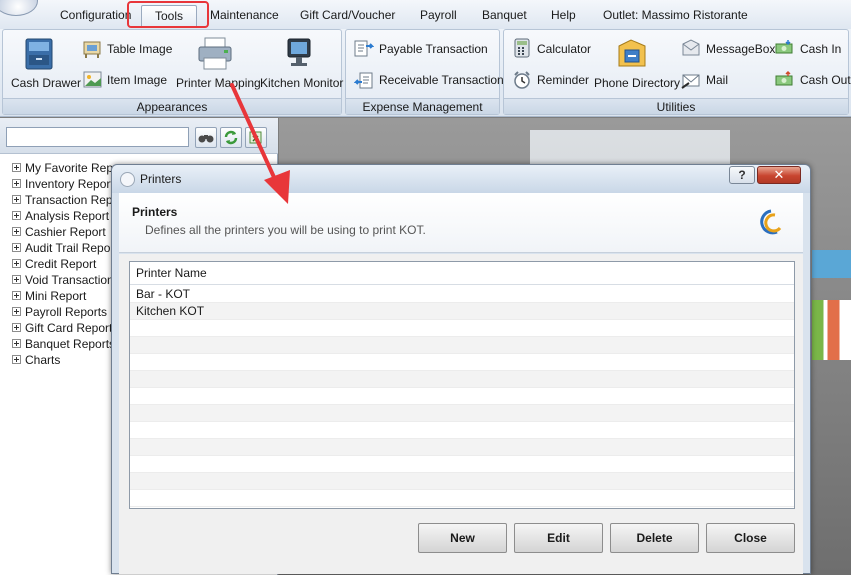  Describe the element at coordinates (68, 248) in the screenshot. I see `tree-item-audit-trail-reports: Audit Trail Reports` at that location.